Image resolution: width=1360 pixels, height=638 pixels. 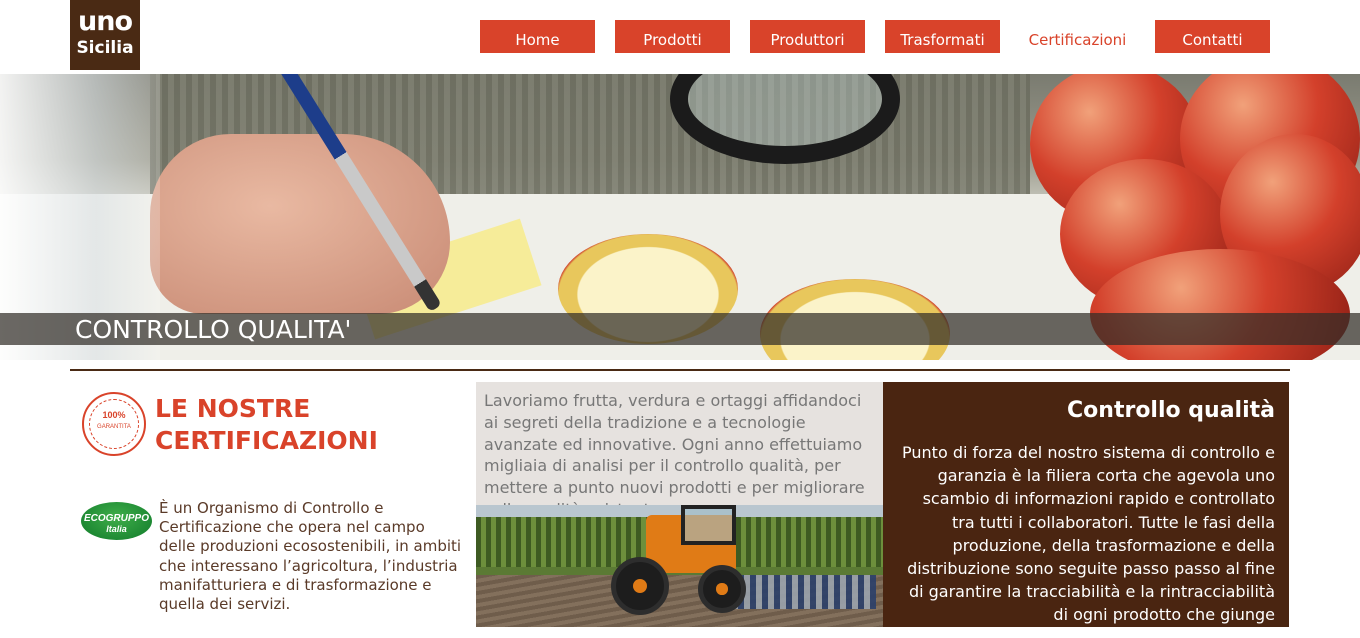 I want to click on nav-item-contatti: Contatti, so click(x=1212, y=36).